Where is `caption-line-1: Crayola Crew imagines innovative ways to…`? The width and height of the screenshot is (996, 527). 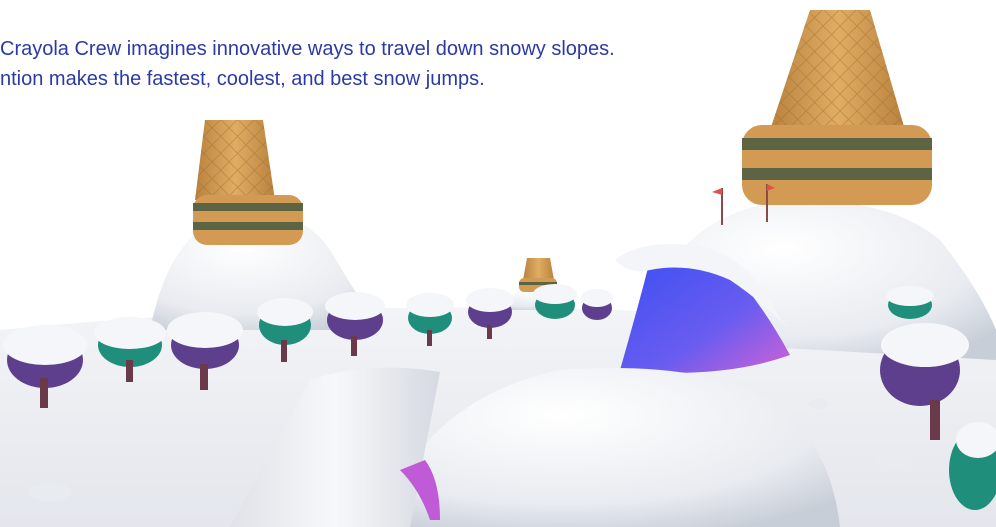 caption-line-1: Crayola Crew imagines innovative ways to… is located at coordinates (307, 49).